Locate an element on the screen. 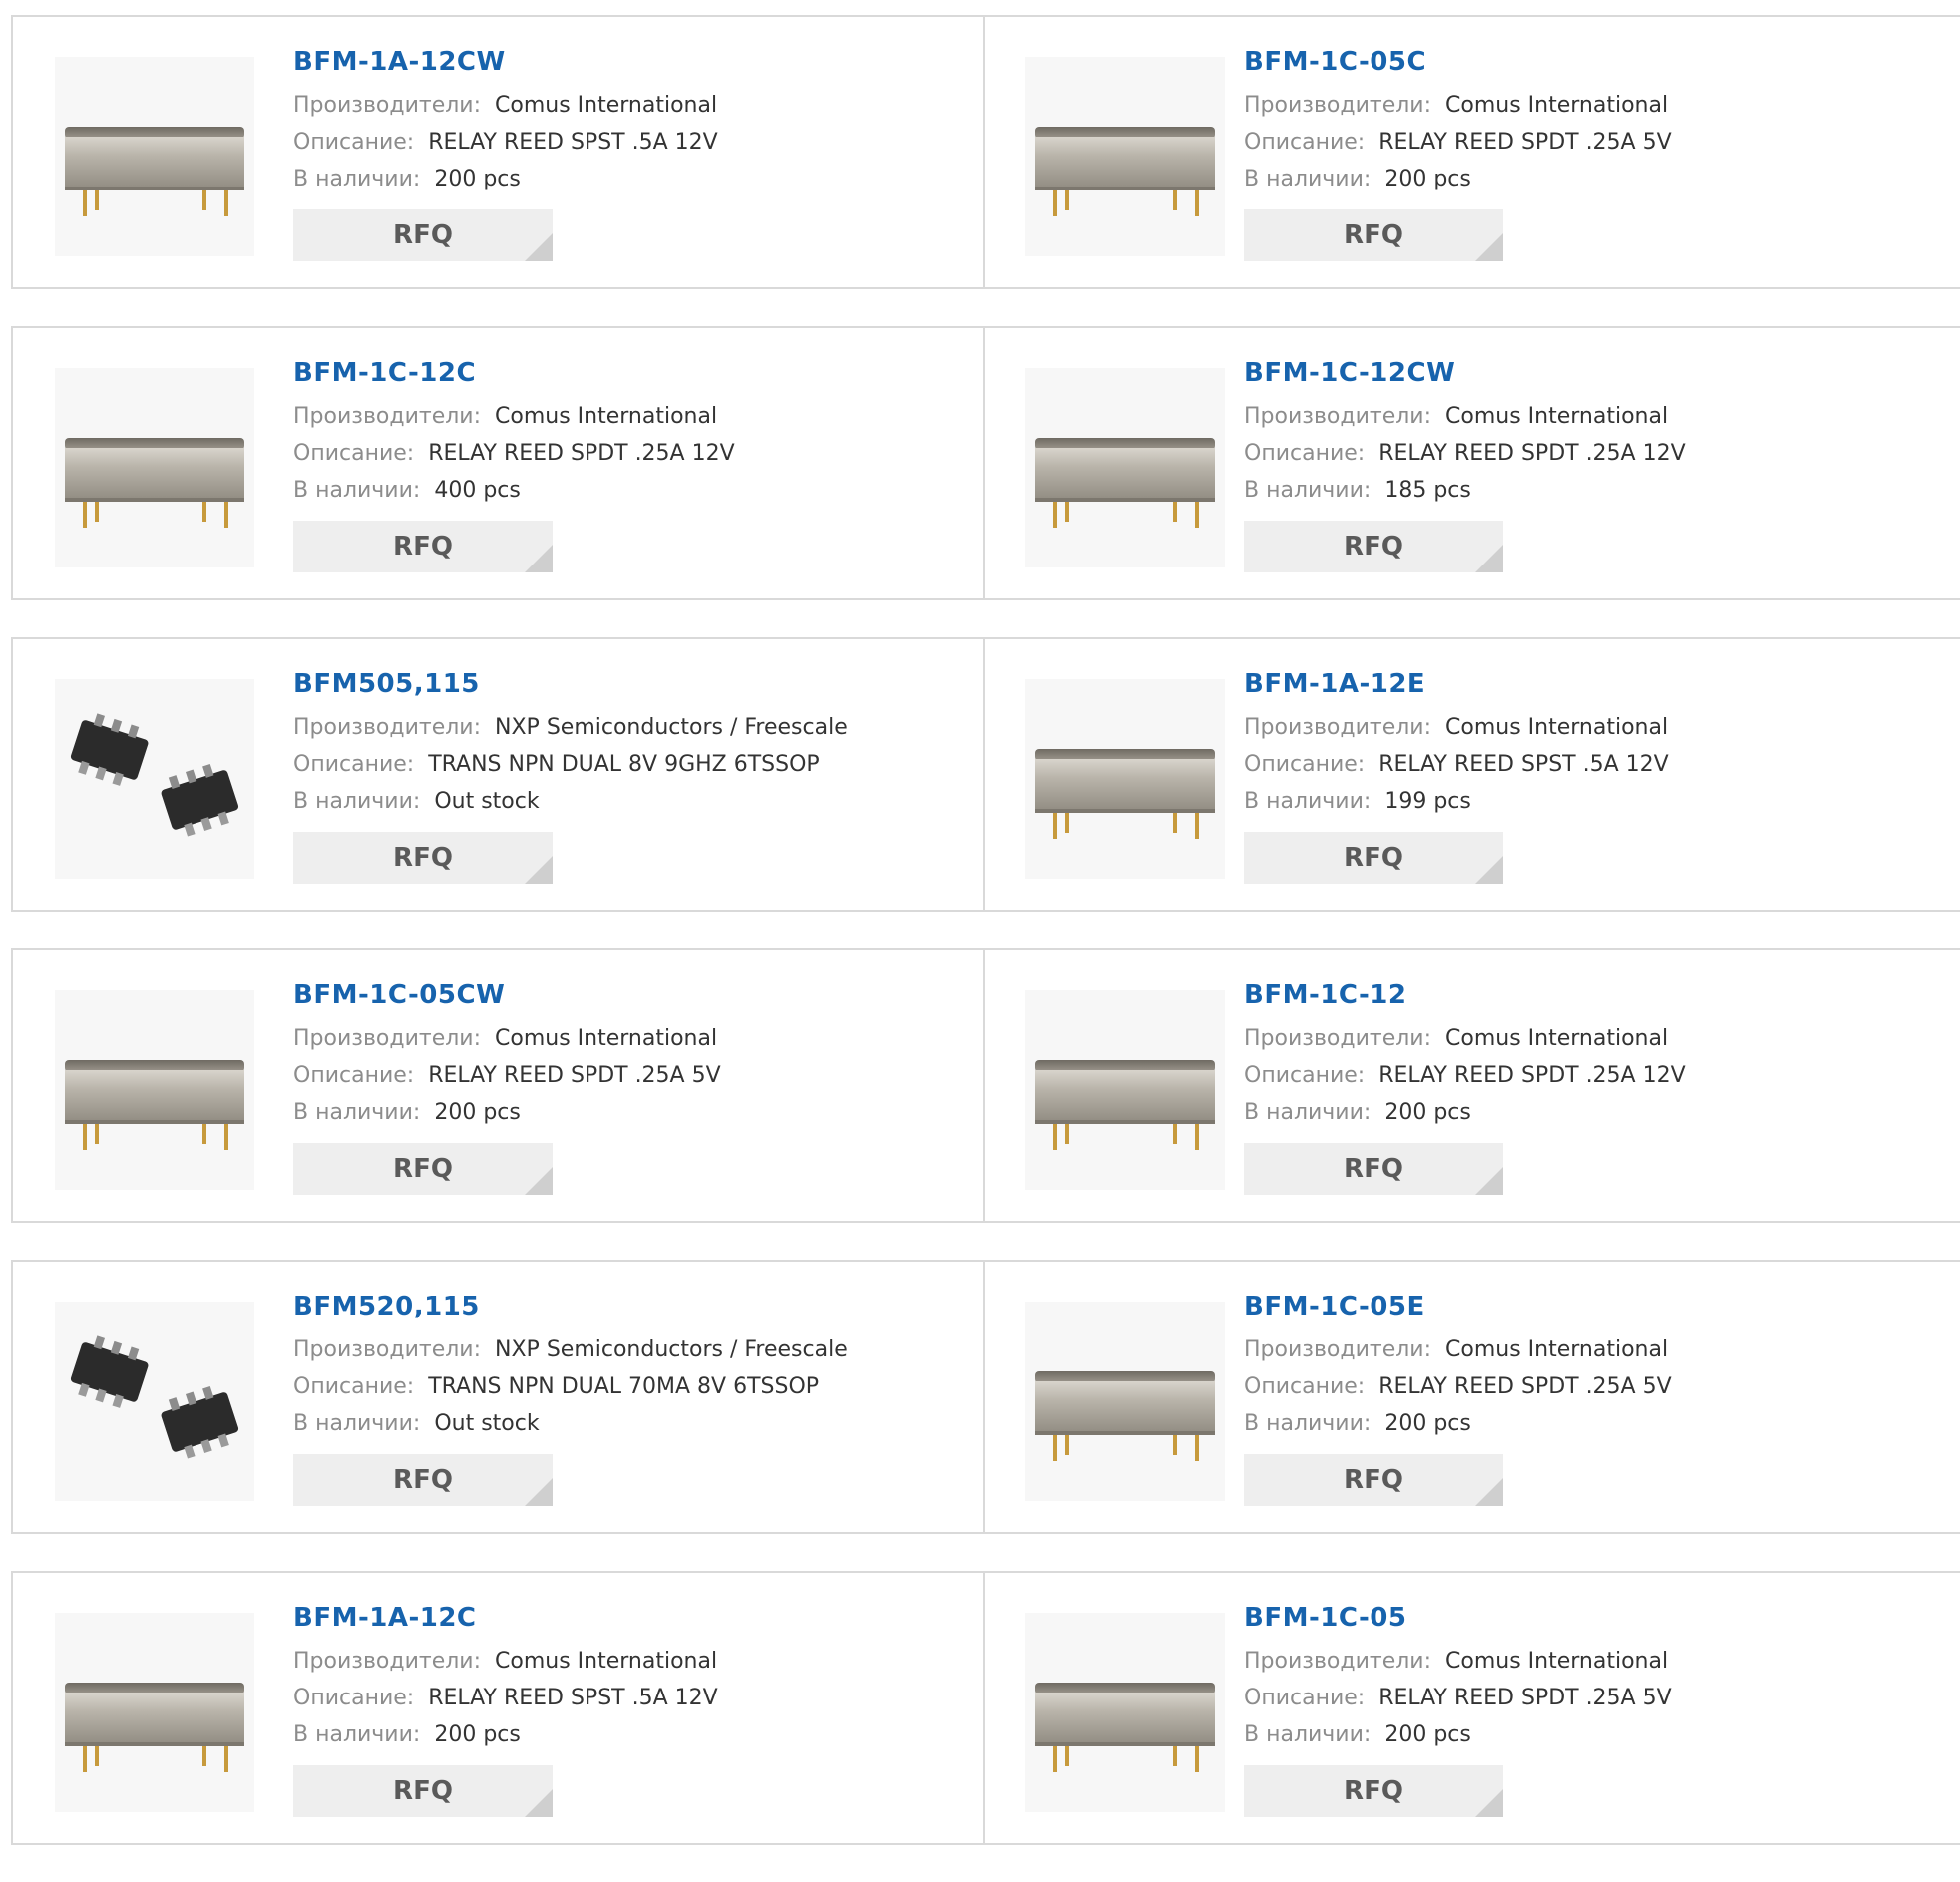 The image size is (1960, 1882). product-title-link: BFM-1C-12 is located at coordinates (1465, 1000).